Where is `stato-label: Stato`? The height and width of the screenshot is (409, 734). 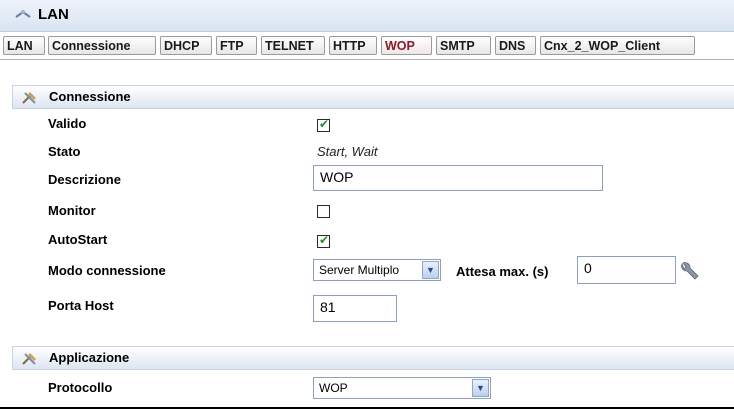 stato-label: Stato is located at coordinates (64, 151).